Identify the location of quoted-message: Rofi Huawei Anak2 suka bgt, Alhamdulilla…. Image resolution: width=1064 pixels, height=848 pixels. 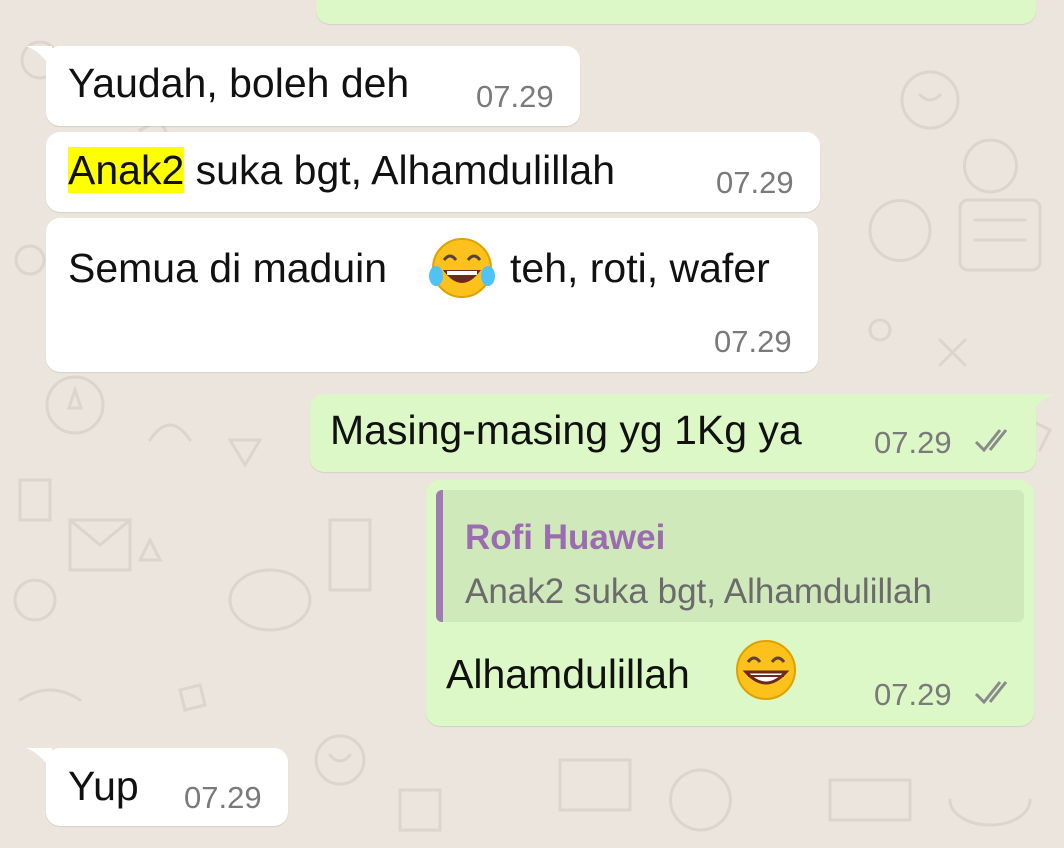
(730, 556).